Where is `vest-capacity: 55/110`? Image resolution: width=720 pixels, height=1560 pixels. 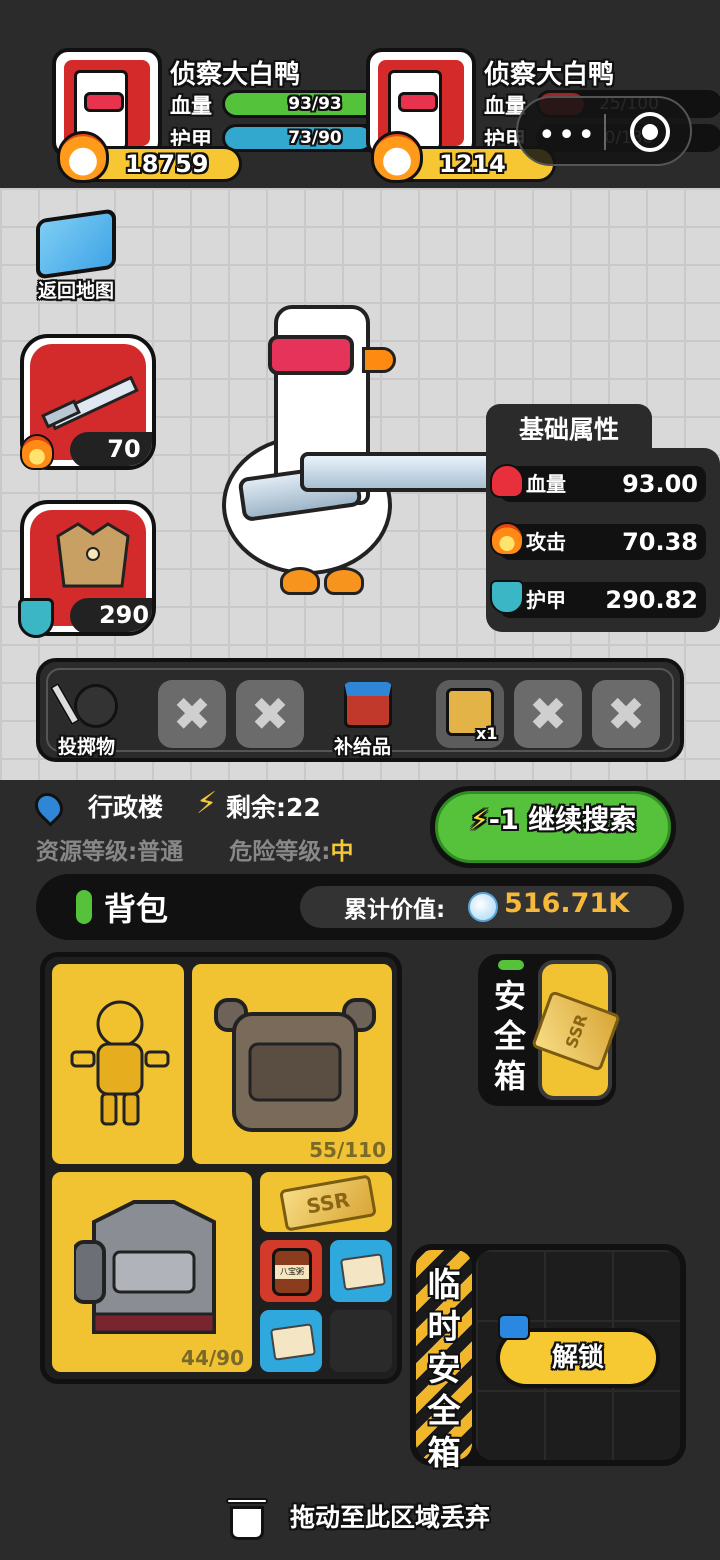
vest-capacity: 55/110 is located at coordinates (347, 1150).